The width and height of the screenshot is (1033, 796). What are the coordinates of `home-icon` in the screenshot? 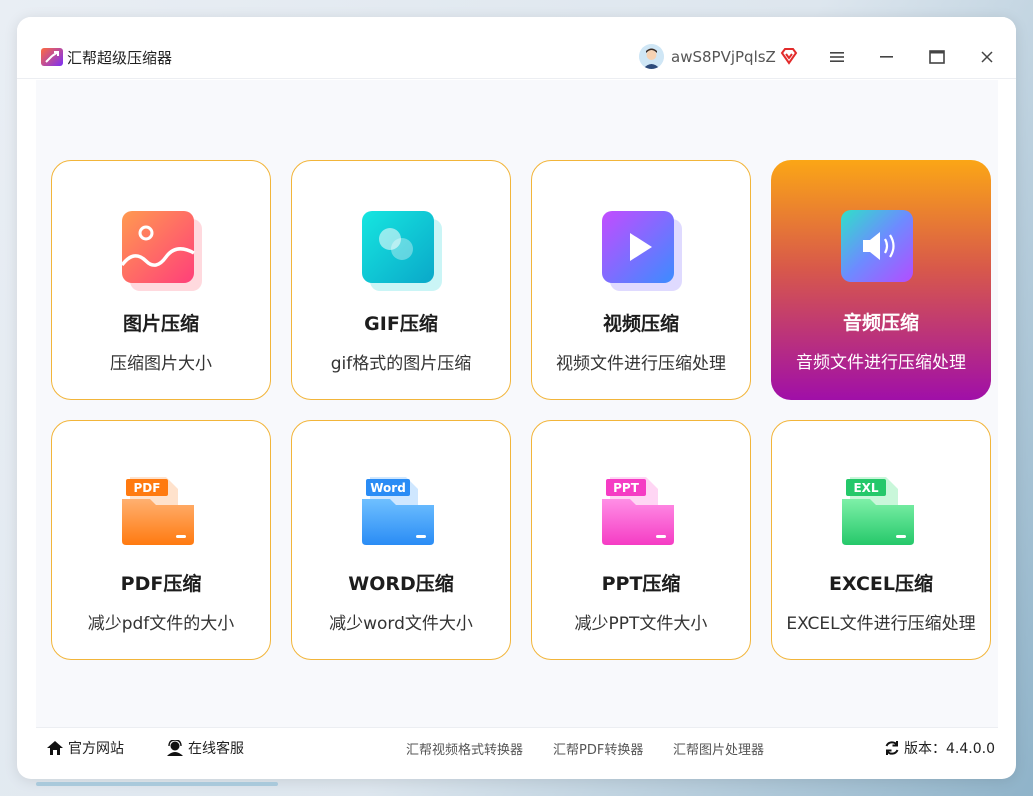 It's located at (55, 748).